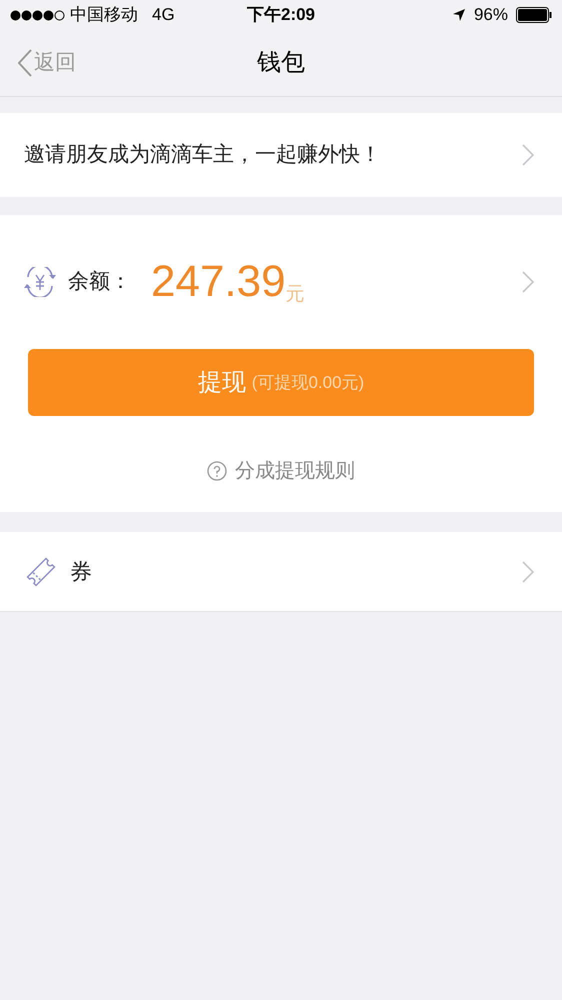 Image resolution: width=562 pixels, height=1000 pixels. What do you see at coordinates (281, 572) in the screenshot?
I see `coupon-row: 券` at bounding box center [281, 572].